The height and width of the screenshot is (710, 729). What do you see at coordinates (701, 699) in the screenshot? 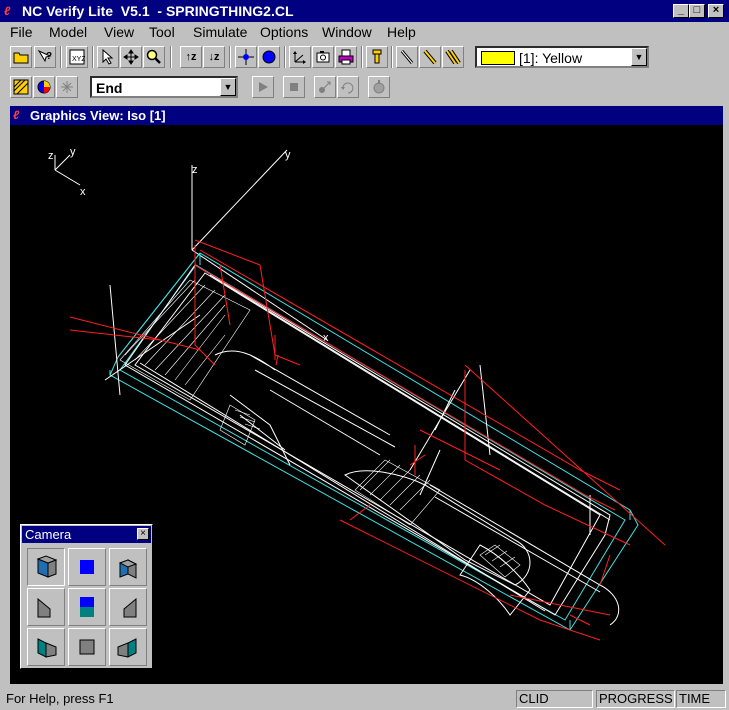
I see `status-panel-time: TIME` at bounding box center [701, 699].